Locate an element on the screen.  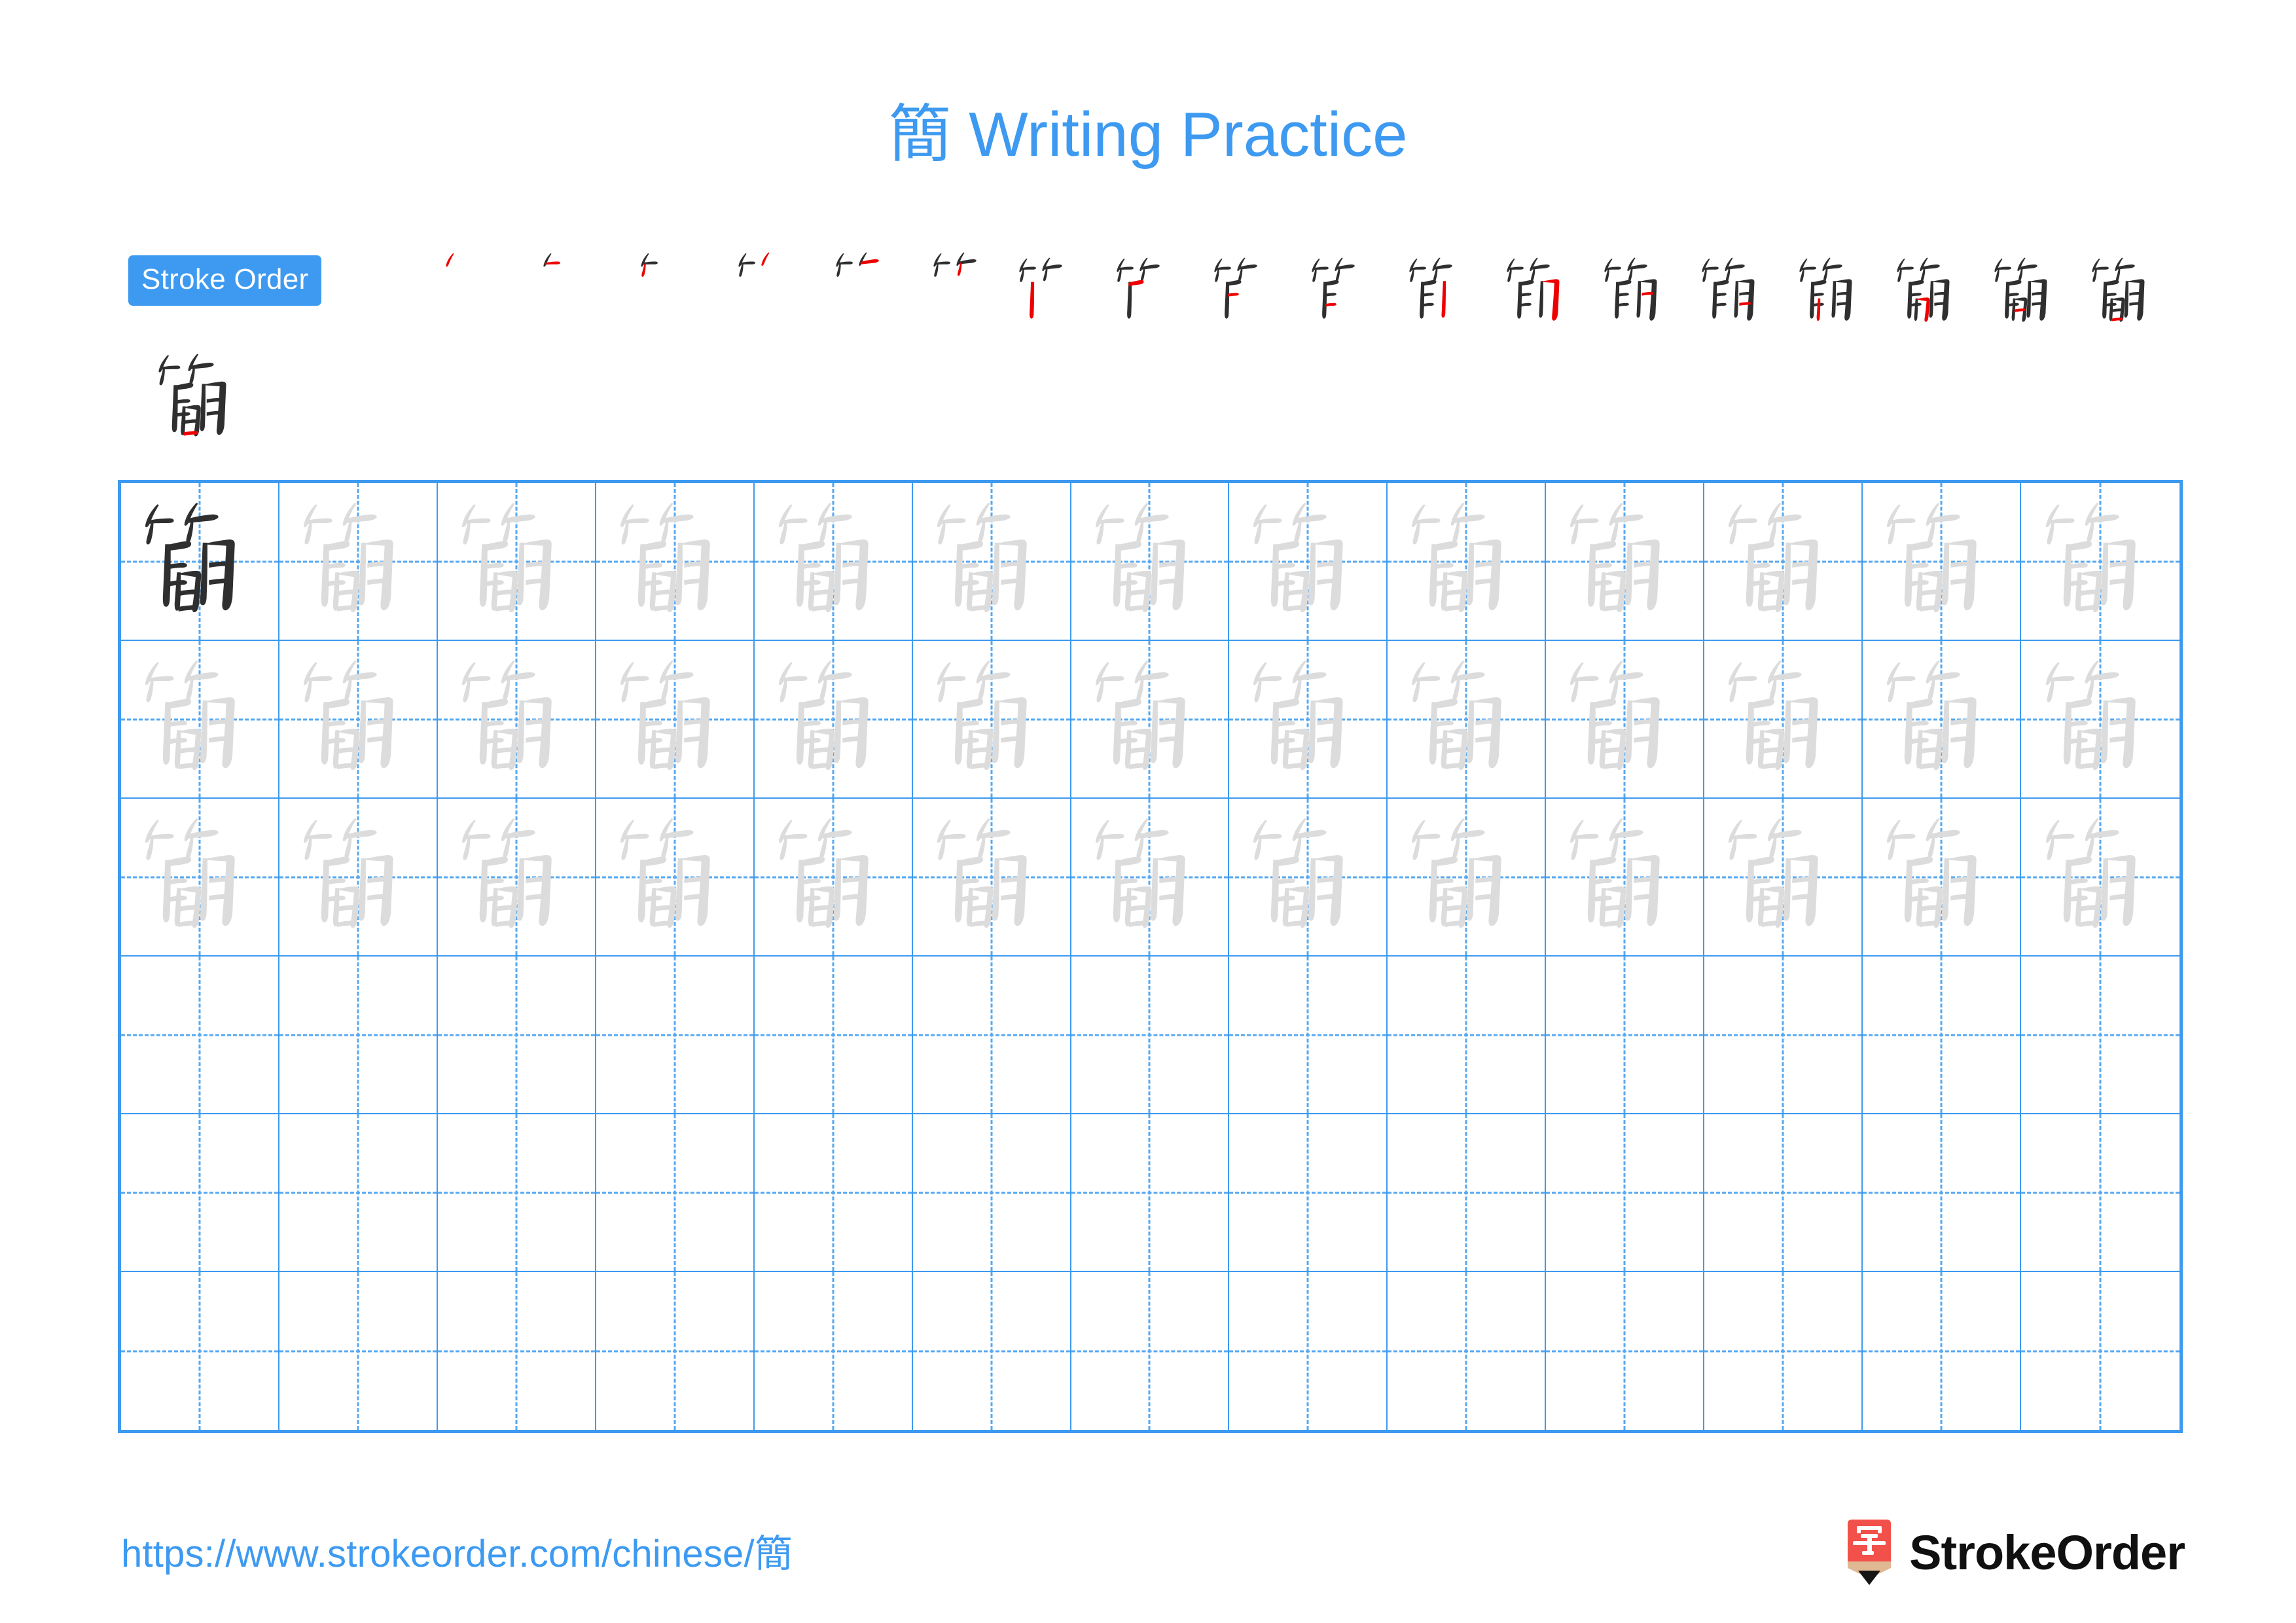
practice-cell-r3-c11 is located at coordinates (1783, 878).